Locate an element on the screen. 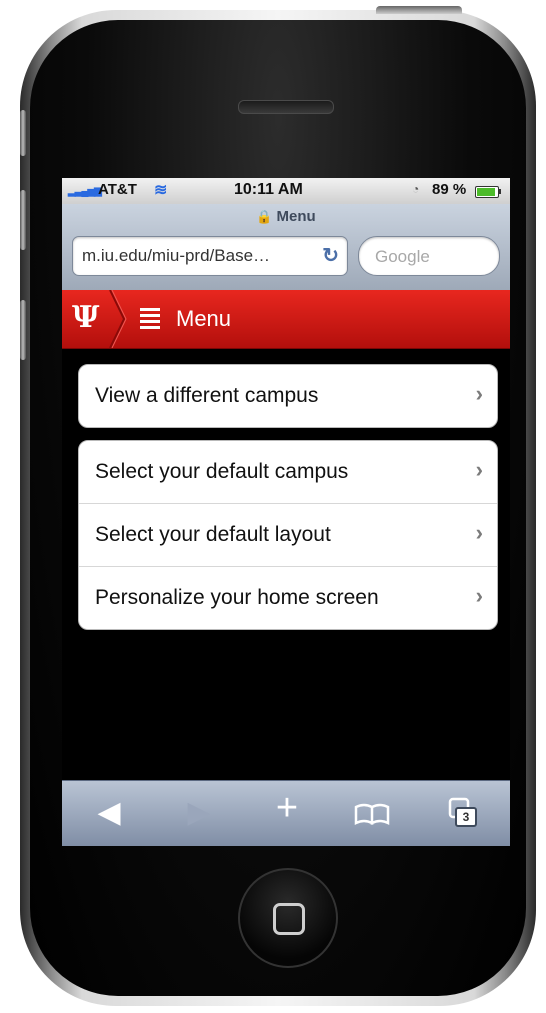  mute-switch is located at coordinates (23, 133).